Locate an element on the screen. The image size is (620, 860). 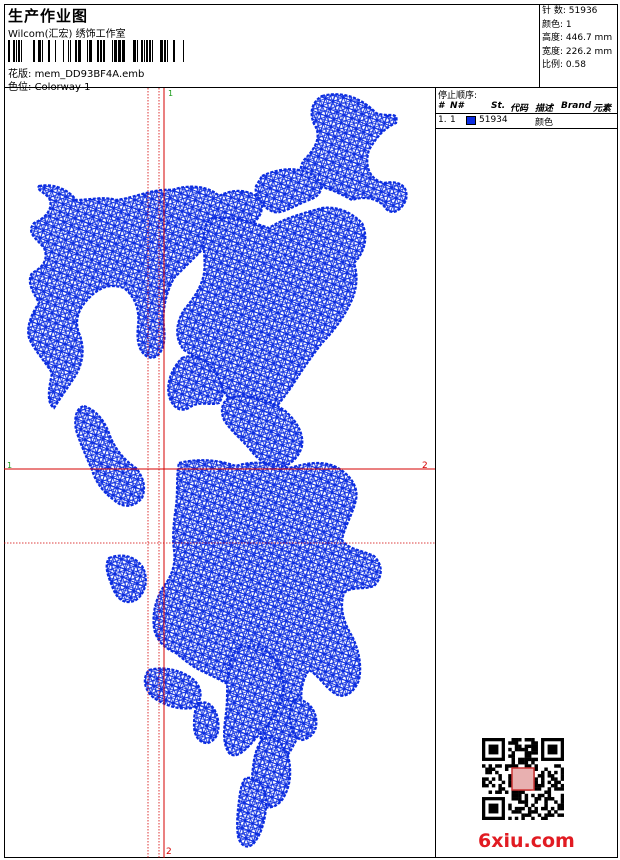
stat-colors: 颜色: 1 is located at coordinates (557, 24).